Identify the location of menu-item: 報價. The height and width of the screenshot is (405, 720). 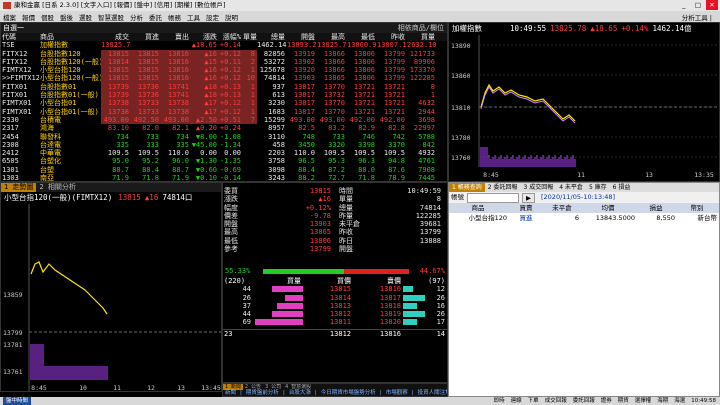
(28, 17).